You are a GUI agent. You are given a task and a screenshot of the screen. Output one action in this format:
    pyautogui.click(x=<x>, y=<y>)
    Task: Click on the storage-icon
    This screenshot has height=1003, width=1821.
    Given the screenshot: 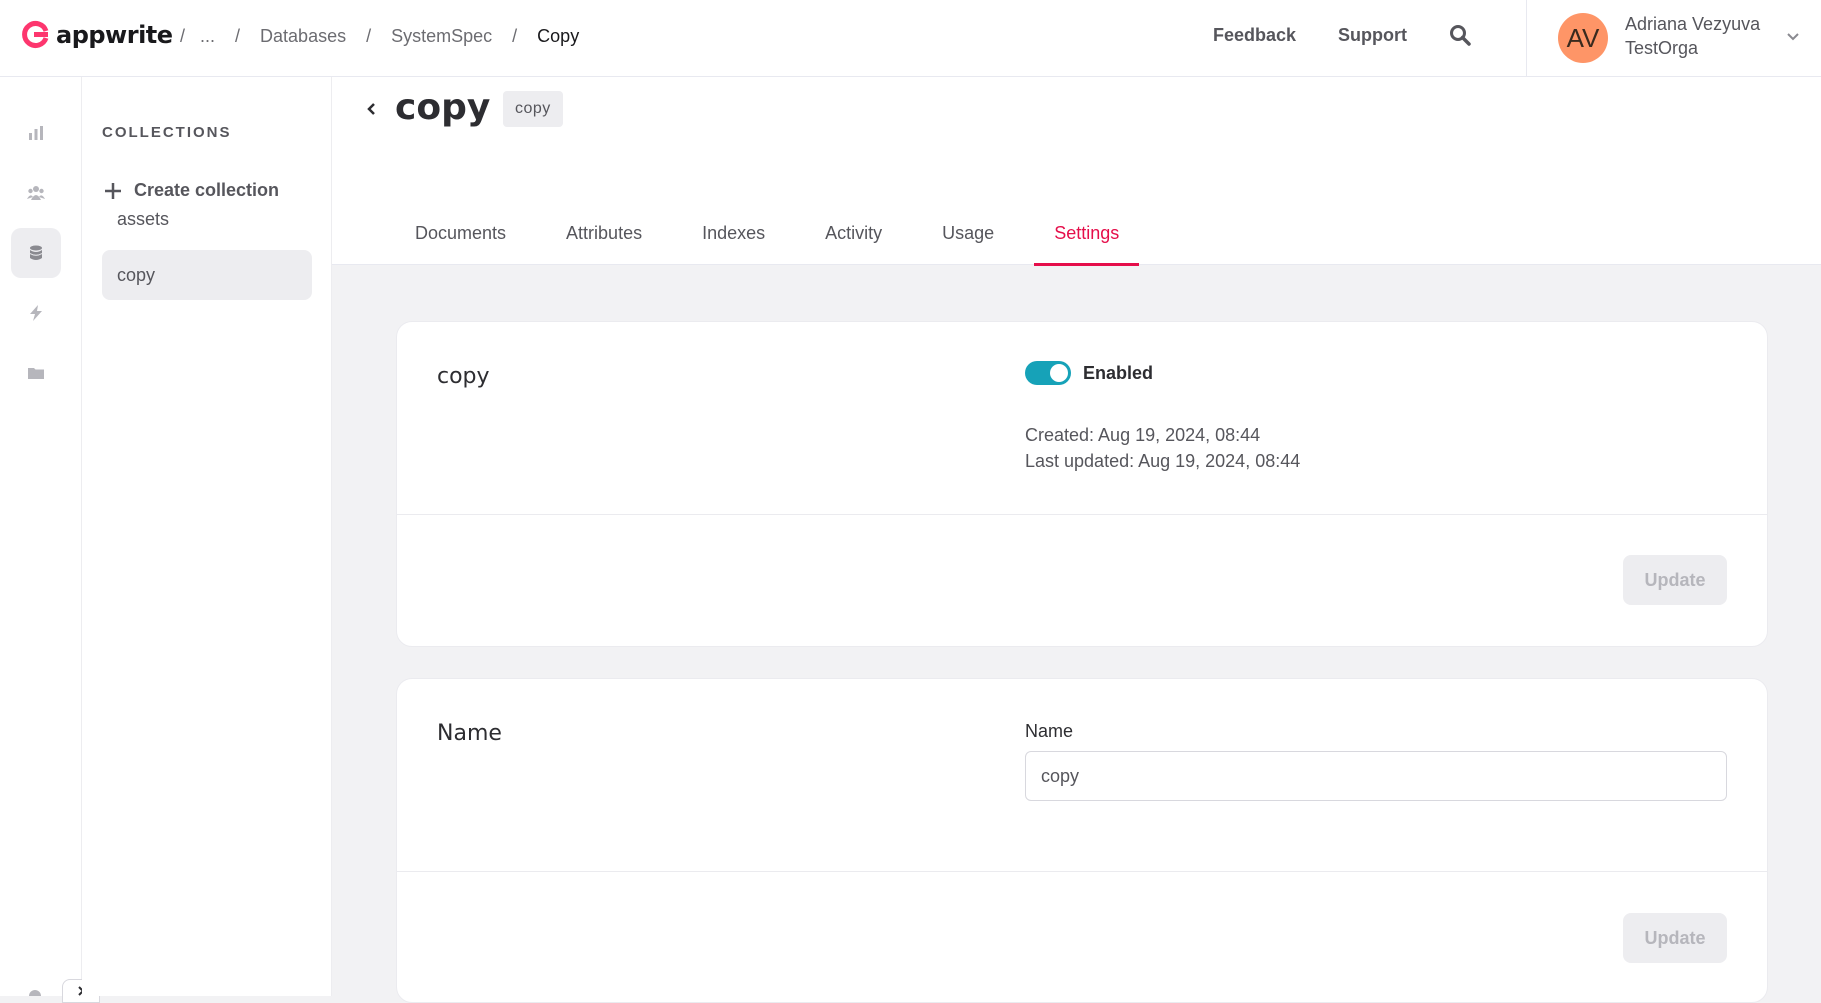 What is the action you would take?
    pyautogui.click(x=36, y=373)
    